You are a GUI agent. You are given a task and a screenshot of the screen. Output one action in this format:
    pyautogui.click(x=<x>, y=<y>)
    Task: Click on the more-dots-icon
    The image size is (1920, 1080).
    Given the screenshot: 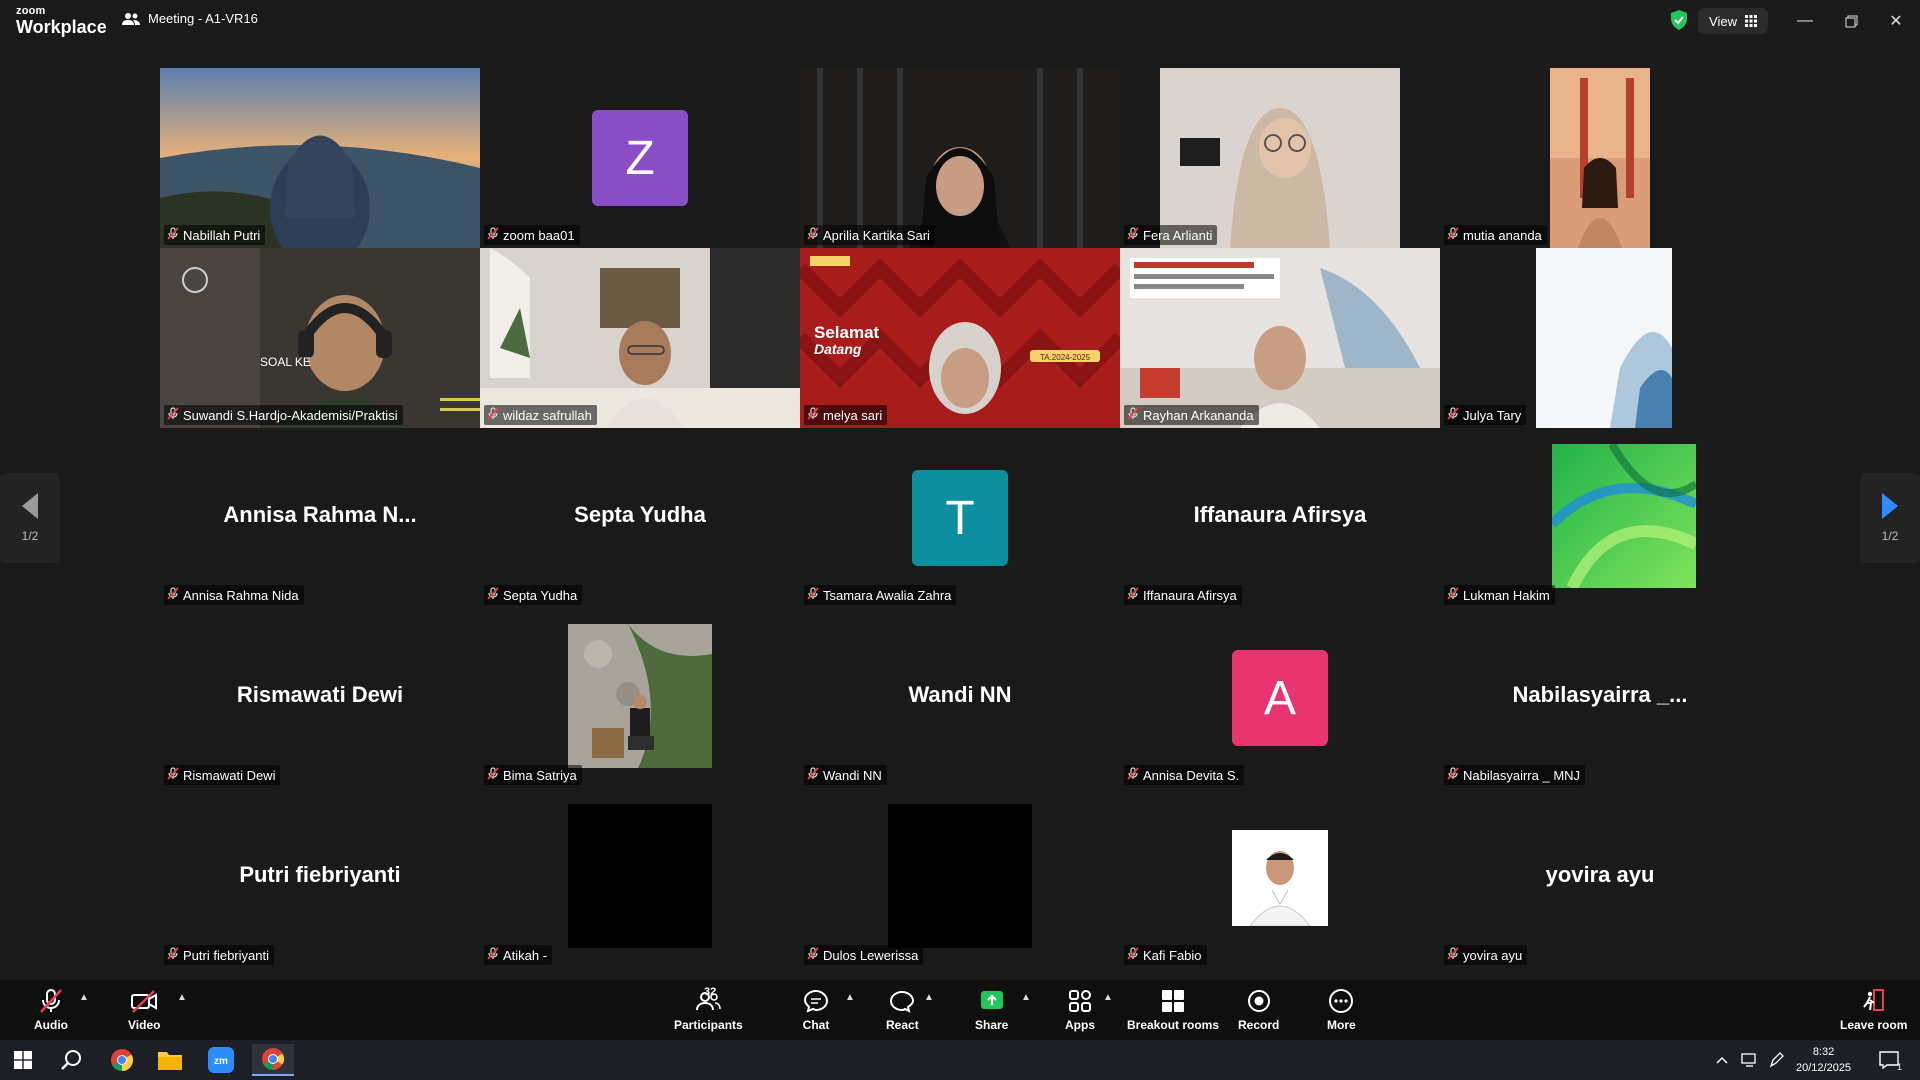 What is the action you would take?
    pyautogui.click(x=1341, y=1001)
    